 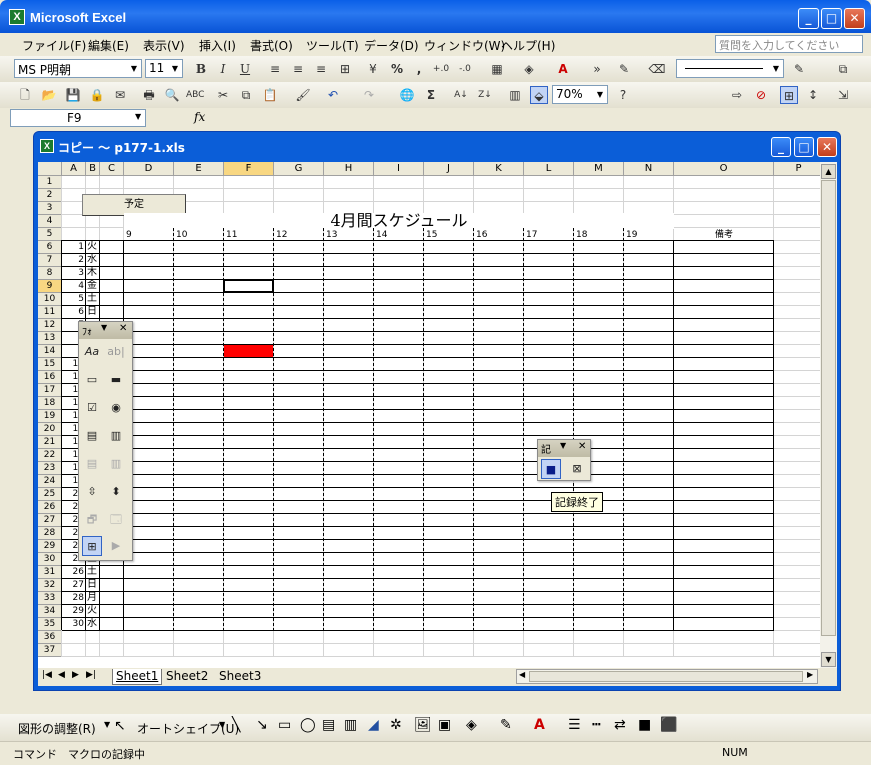 What do you see at coordinates (506, 725) in the screenshot?
I see `line-color-icon: ✎` at bounding box center [506, 725].